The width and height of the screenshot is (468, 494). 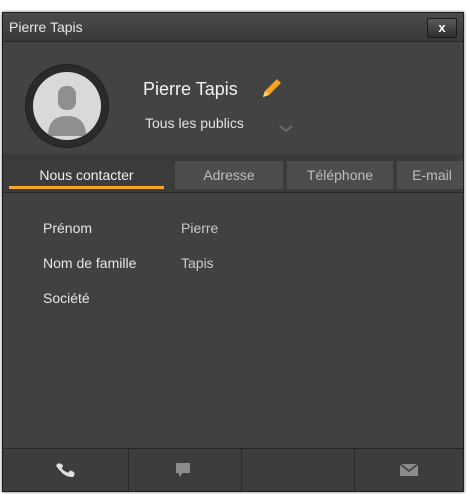 I want to click on chat-button, so click(x=185, y=470).